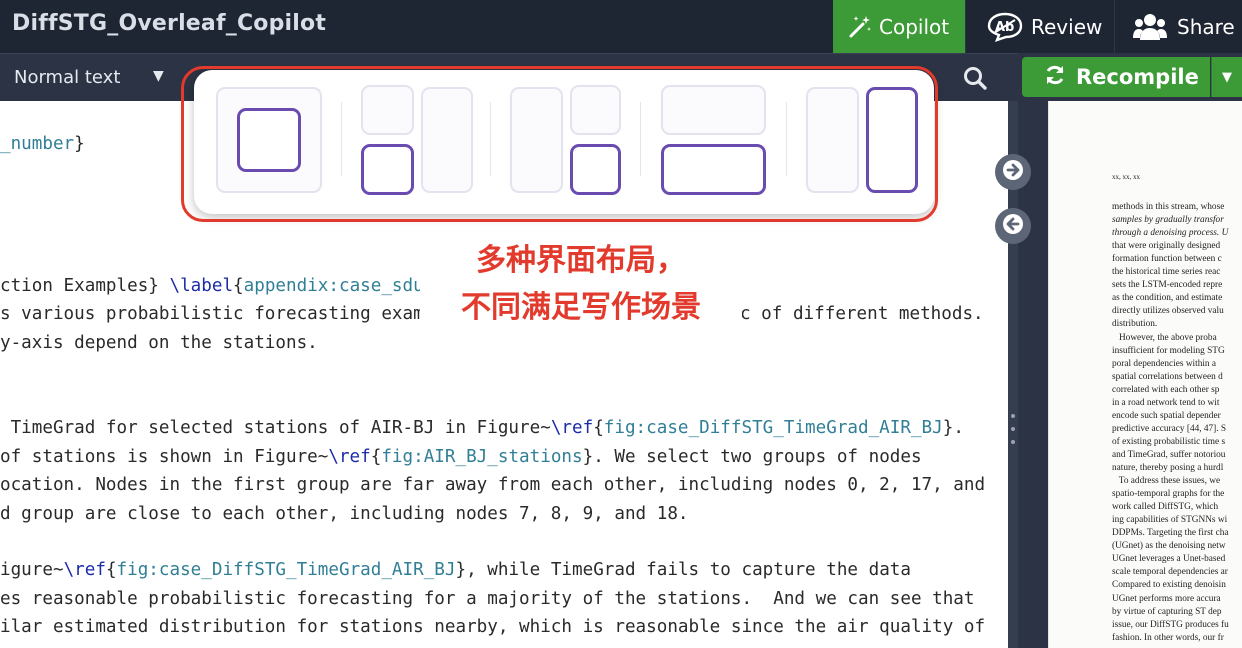  What do you see at coordinates (201, 286) in the screenshot?
I see `latex-command: \label` at bounding box center [201, 286].